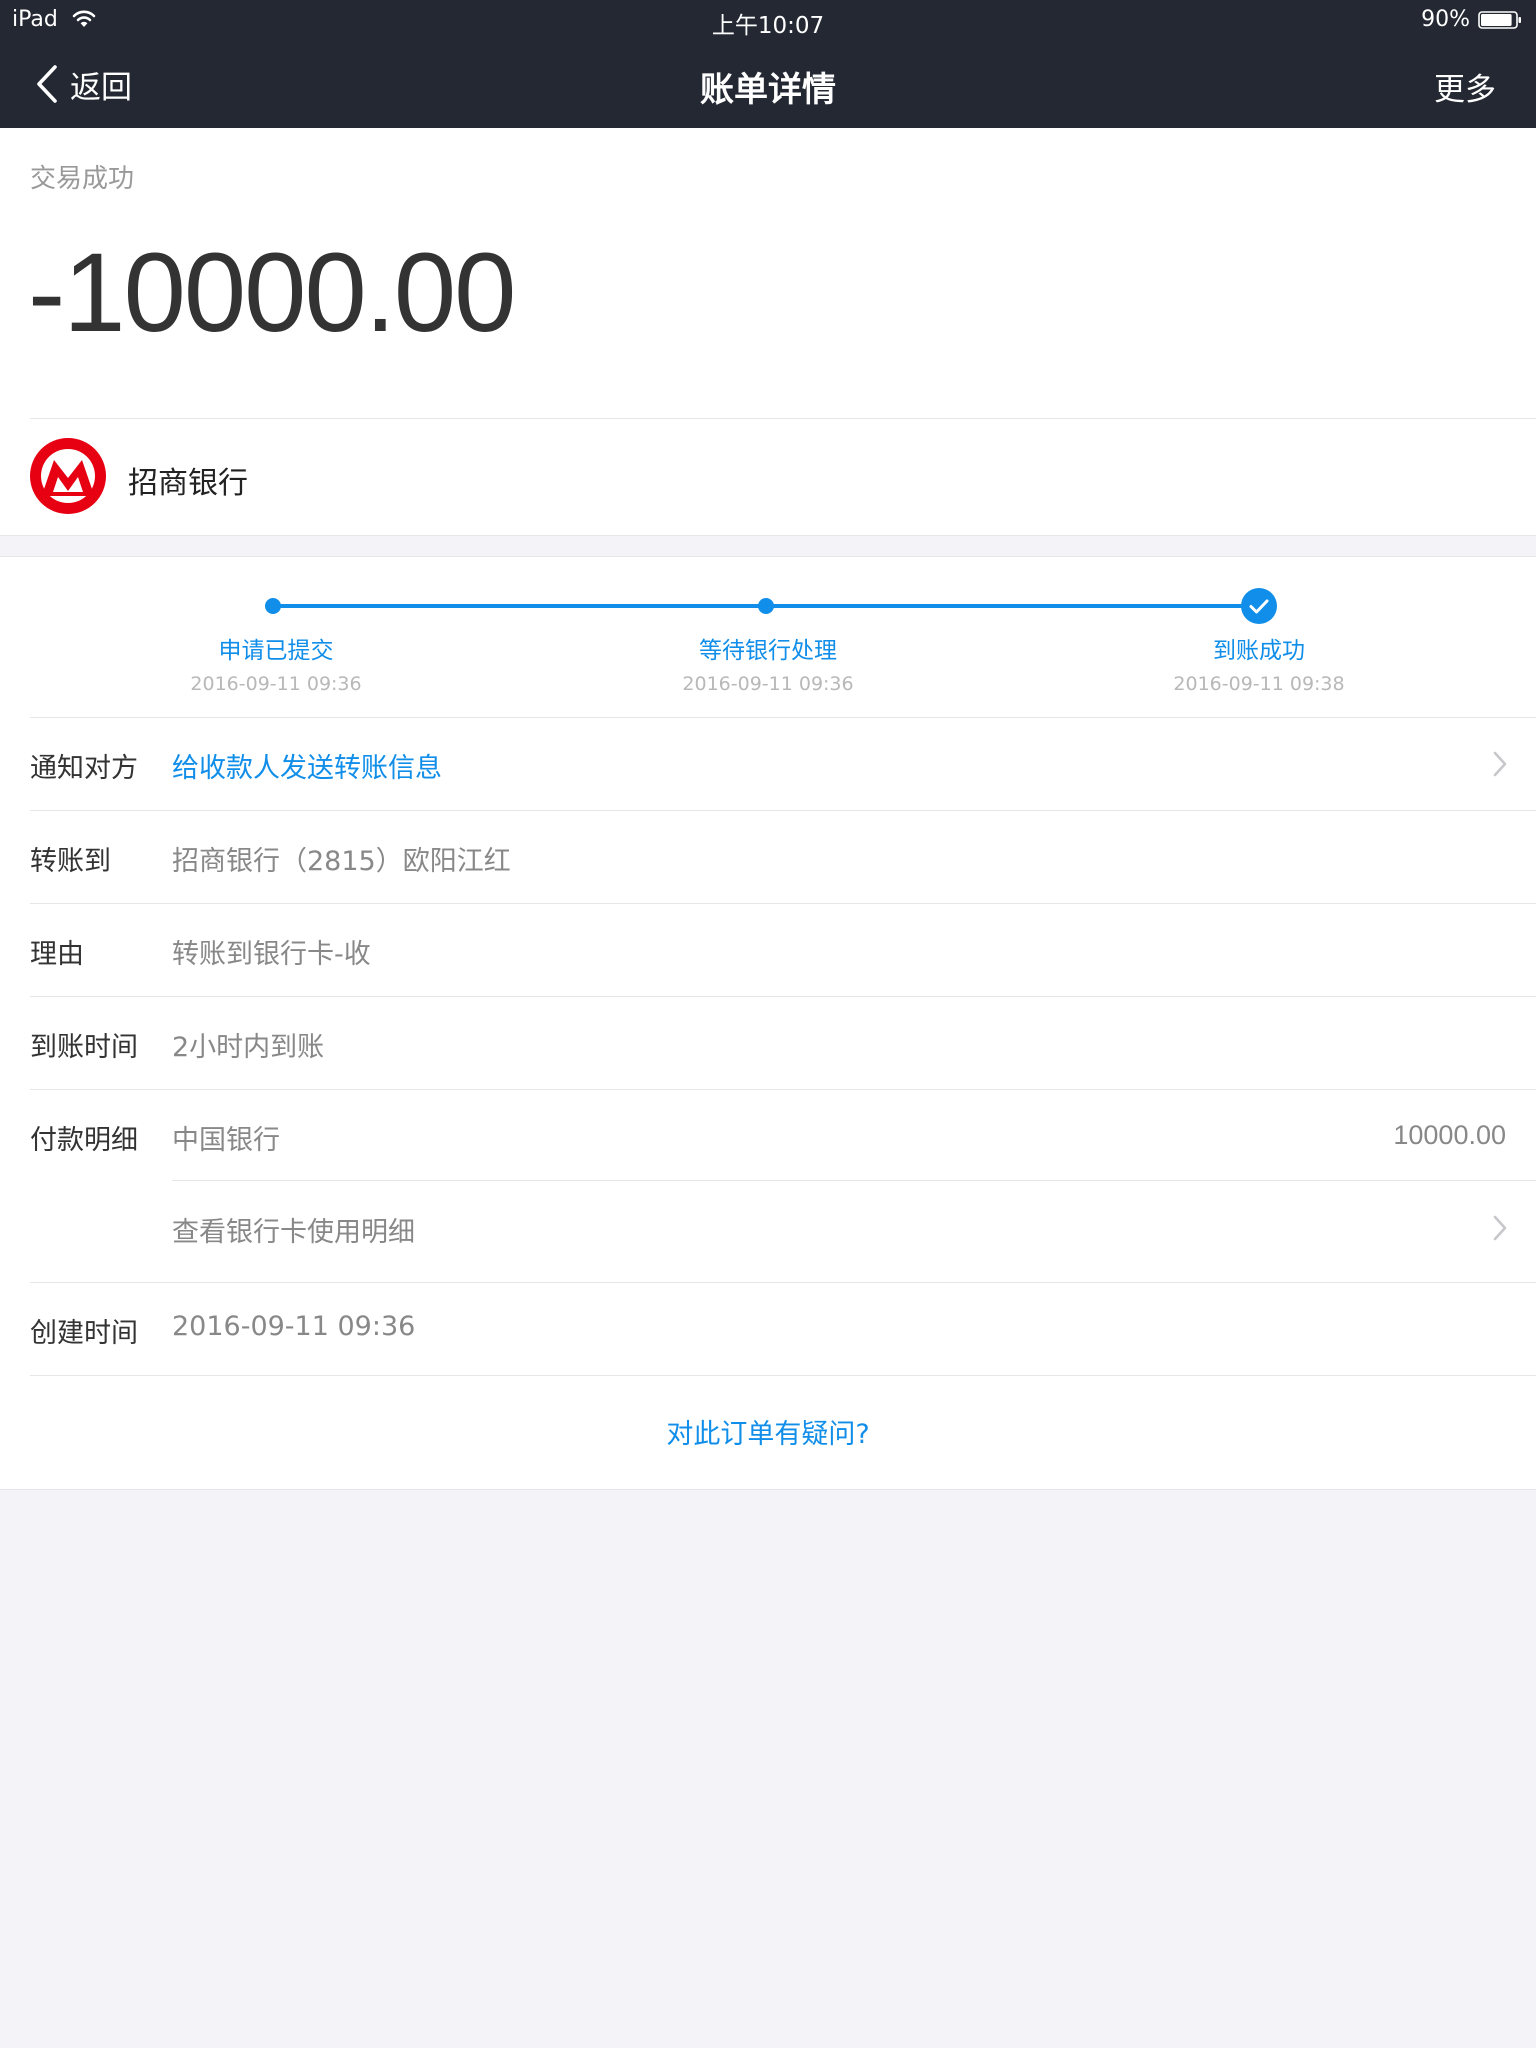  Describe the element at coordinates (768, 651) in the screenshot. I see `step-label: 等待银行处理` at that location.